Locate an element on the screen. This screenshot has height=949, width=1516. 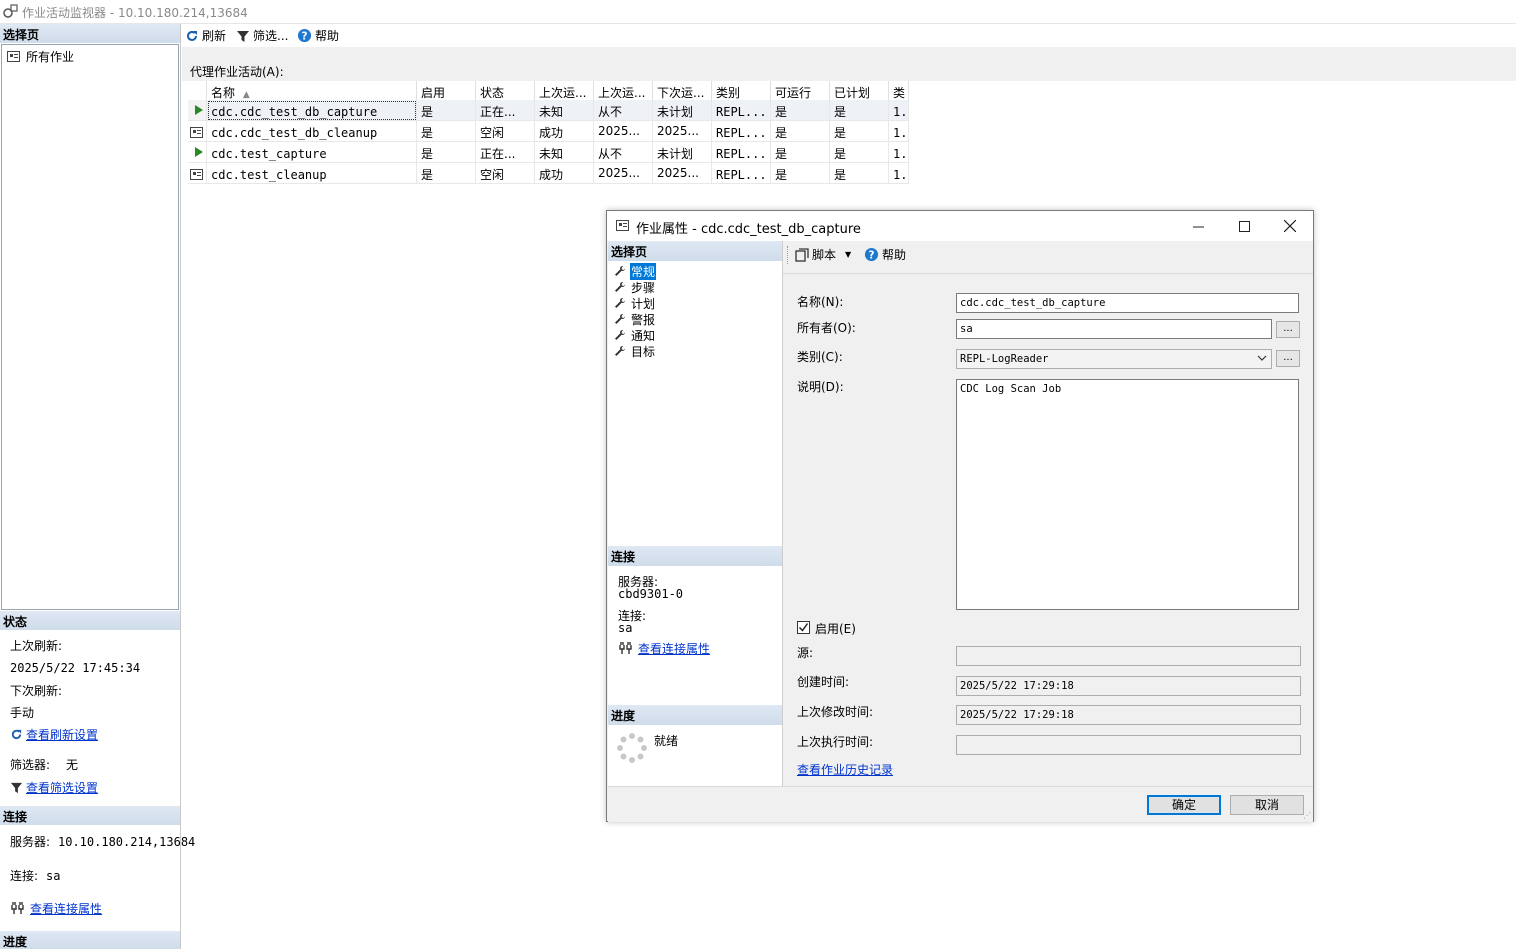
view-connection-props-row: 查看连接属性 is located at coordinates (56, 908).